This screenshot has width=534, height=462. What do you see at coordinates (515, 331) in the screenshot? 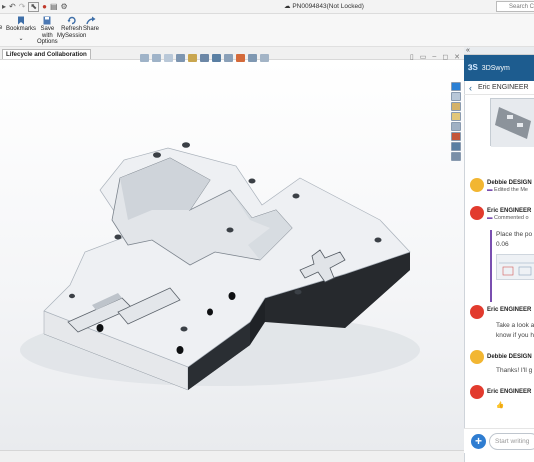
I see `reply-body: Take a look a know if you h` at bounding box center [515, 331].